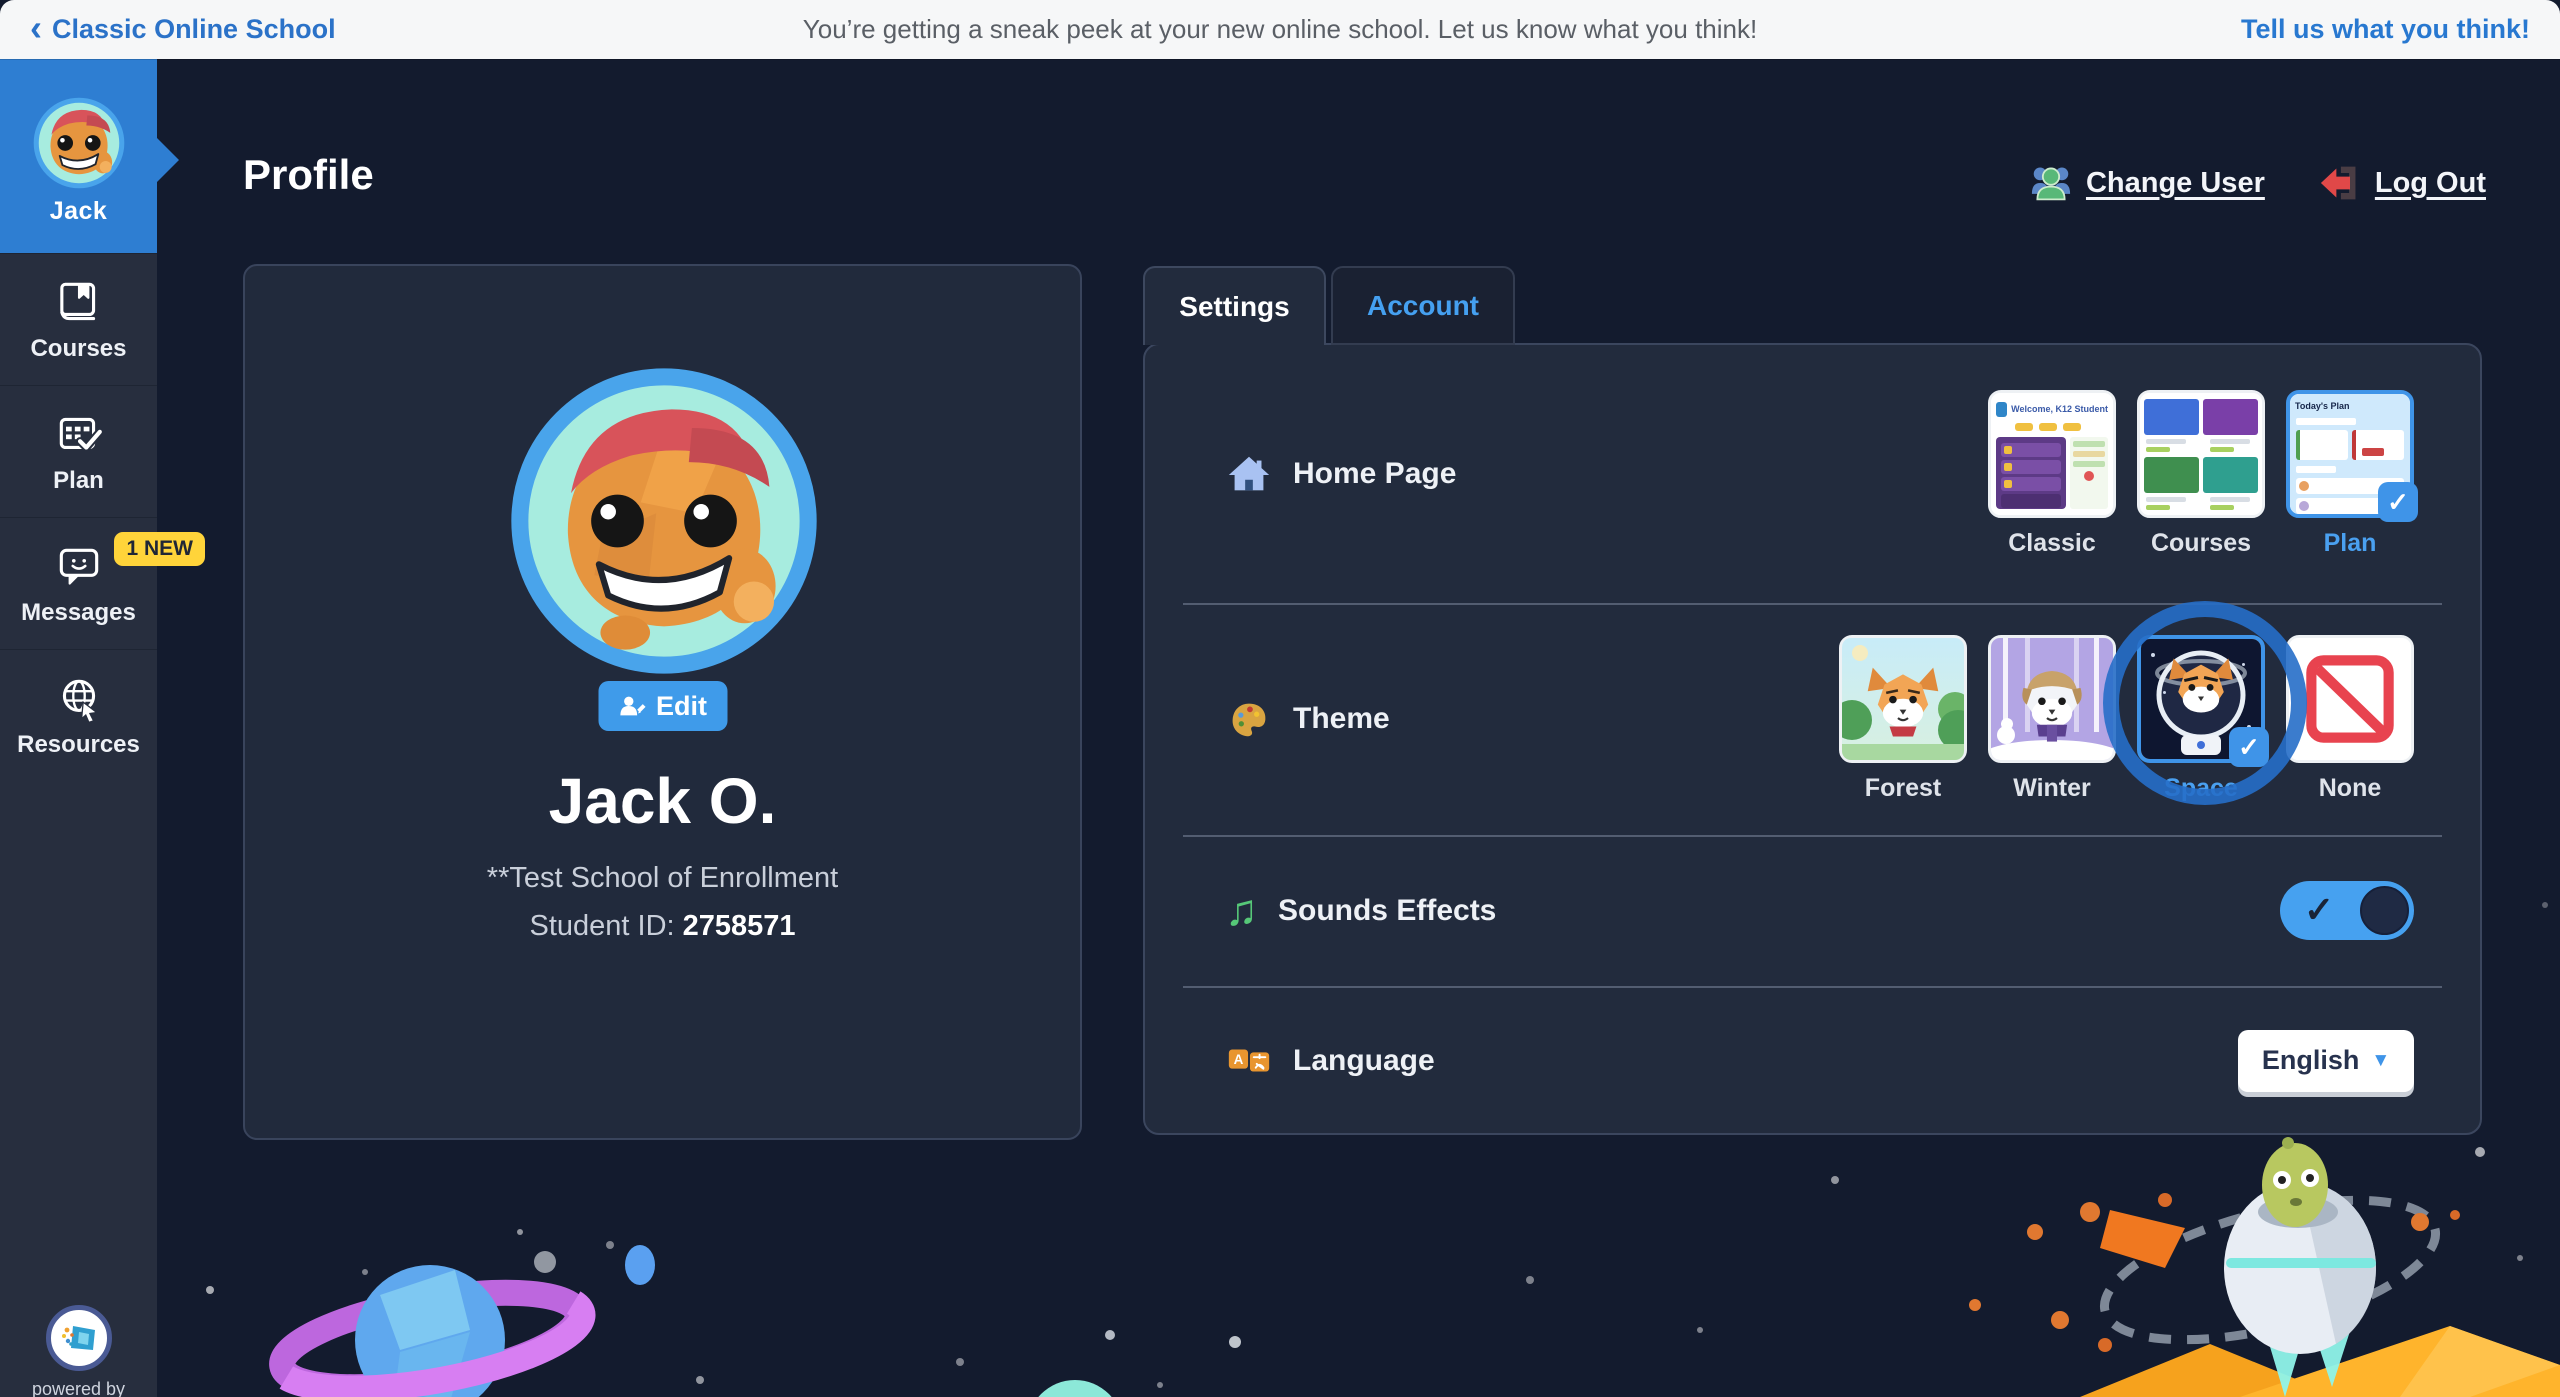 Image resolution: width=2560 pixels, height=1397 pixels. Describe the element at coordinates (78, 612) in the screenshot. I see `sidebar-item-label: Messages` at that location.